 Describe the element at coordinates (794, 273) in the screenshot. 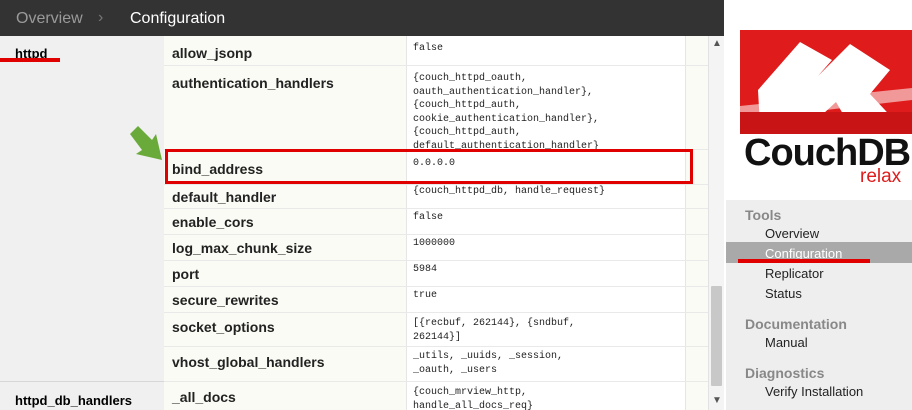

I see `sidebar-item-replicator: Replicator` at that location.